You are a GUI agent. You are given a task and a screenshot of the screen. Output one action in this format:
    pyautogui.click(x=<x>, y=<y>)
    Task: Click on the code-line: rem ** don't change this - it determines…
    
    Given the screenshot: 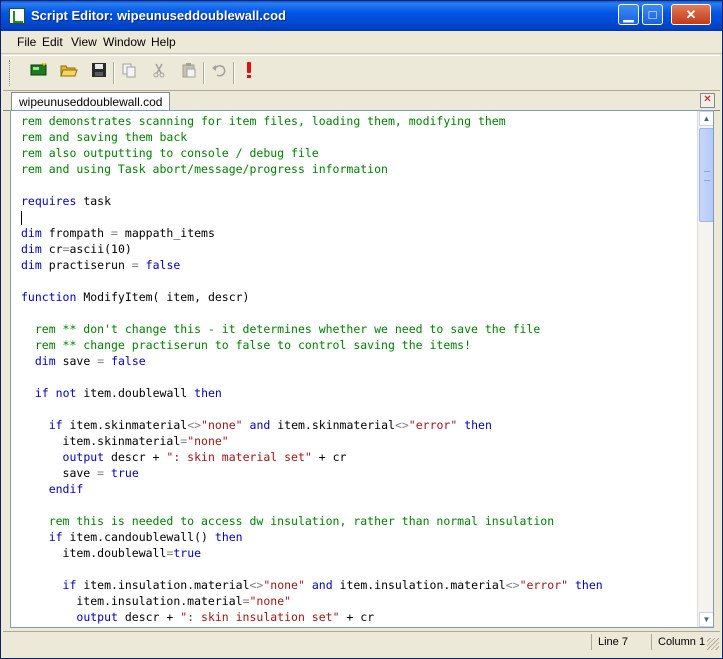 What is the action you would take?
    pyautogui.click(x=361, y=329)
    